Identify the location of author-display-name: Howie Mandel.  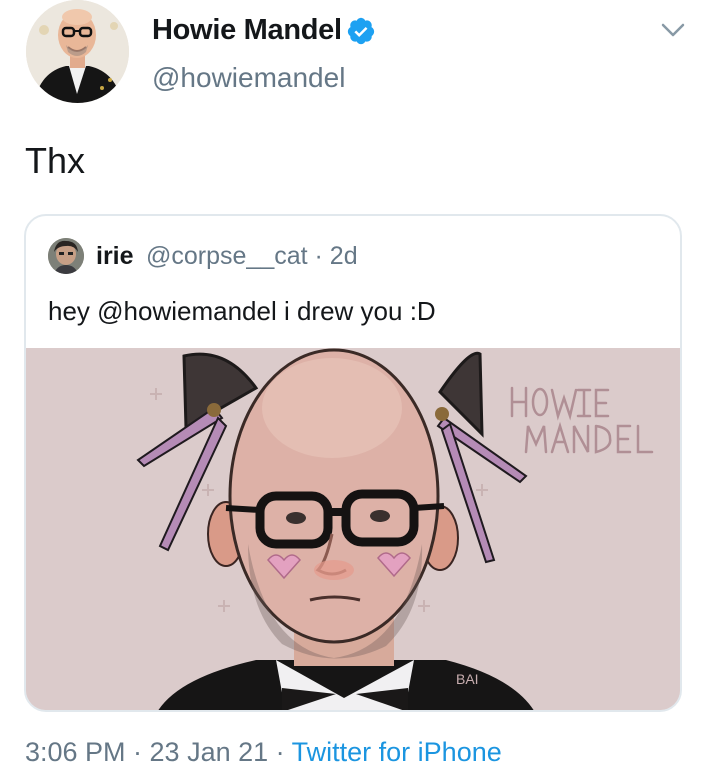
(247, 30).